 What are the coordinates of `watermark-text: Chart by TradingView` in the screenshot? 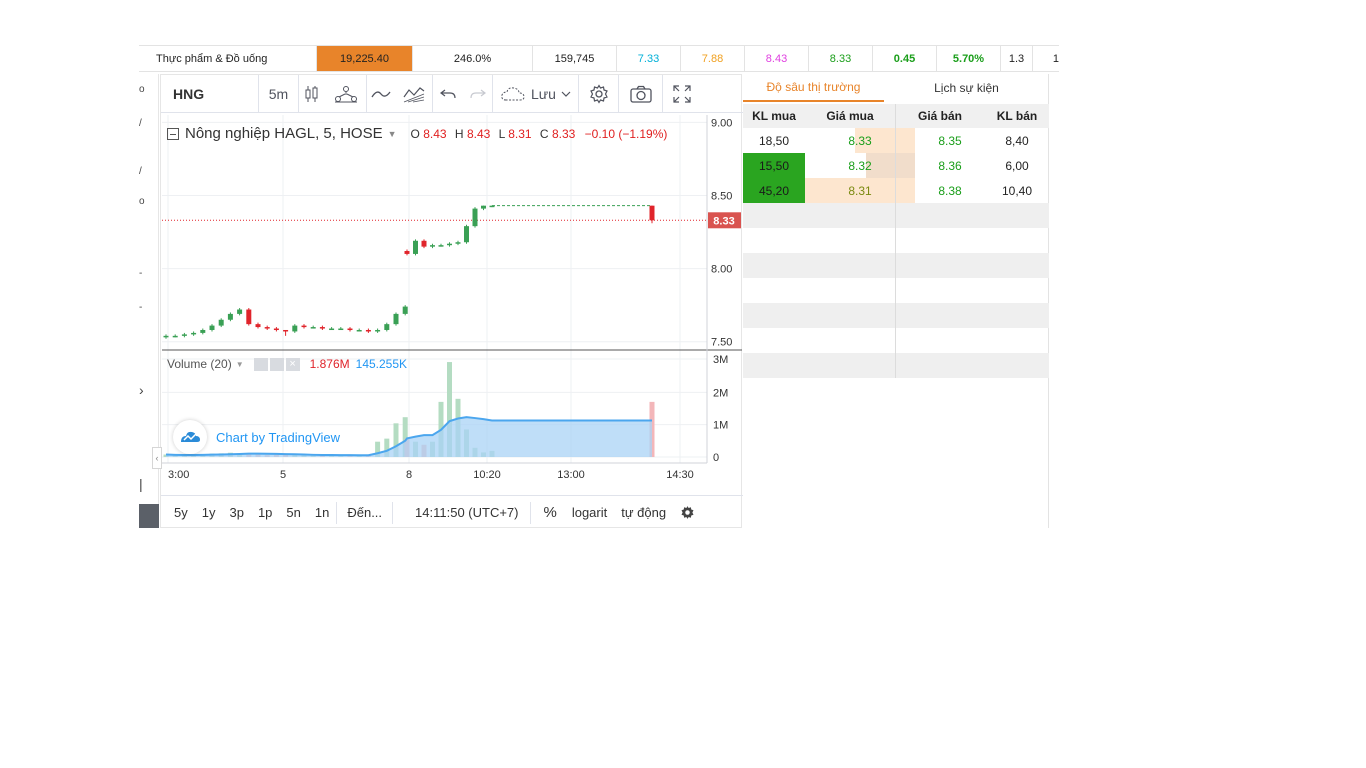 It's located at (278, 437).